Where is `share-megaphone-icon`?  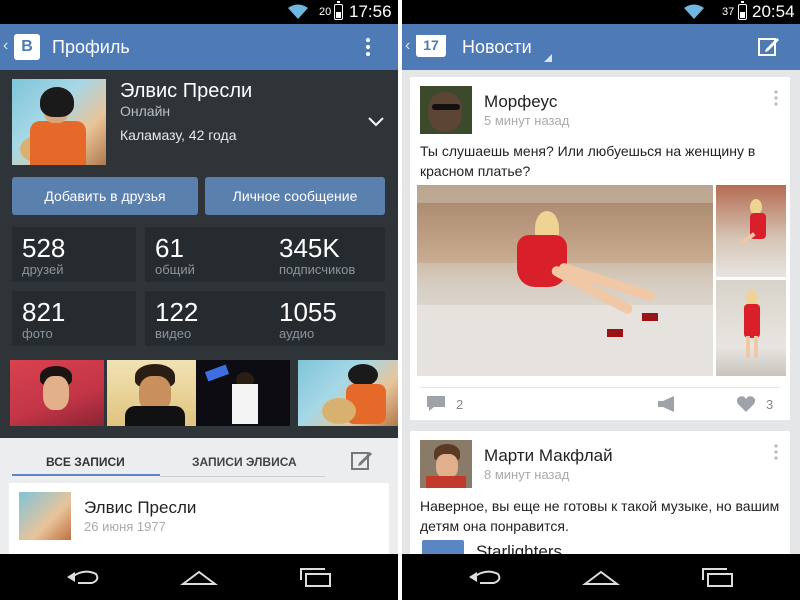
share-megaphone-icon is located at coordinates (667, 404).